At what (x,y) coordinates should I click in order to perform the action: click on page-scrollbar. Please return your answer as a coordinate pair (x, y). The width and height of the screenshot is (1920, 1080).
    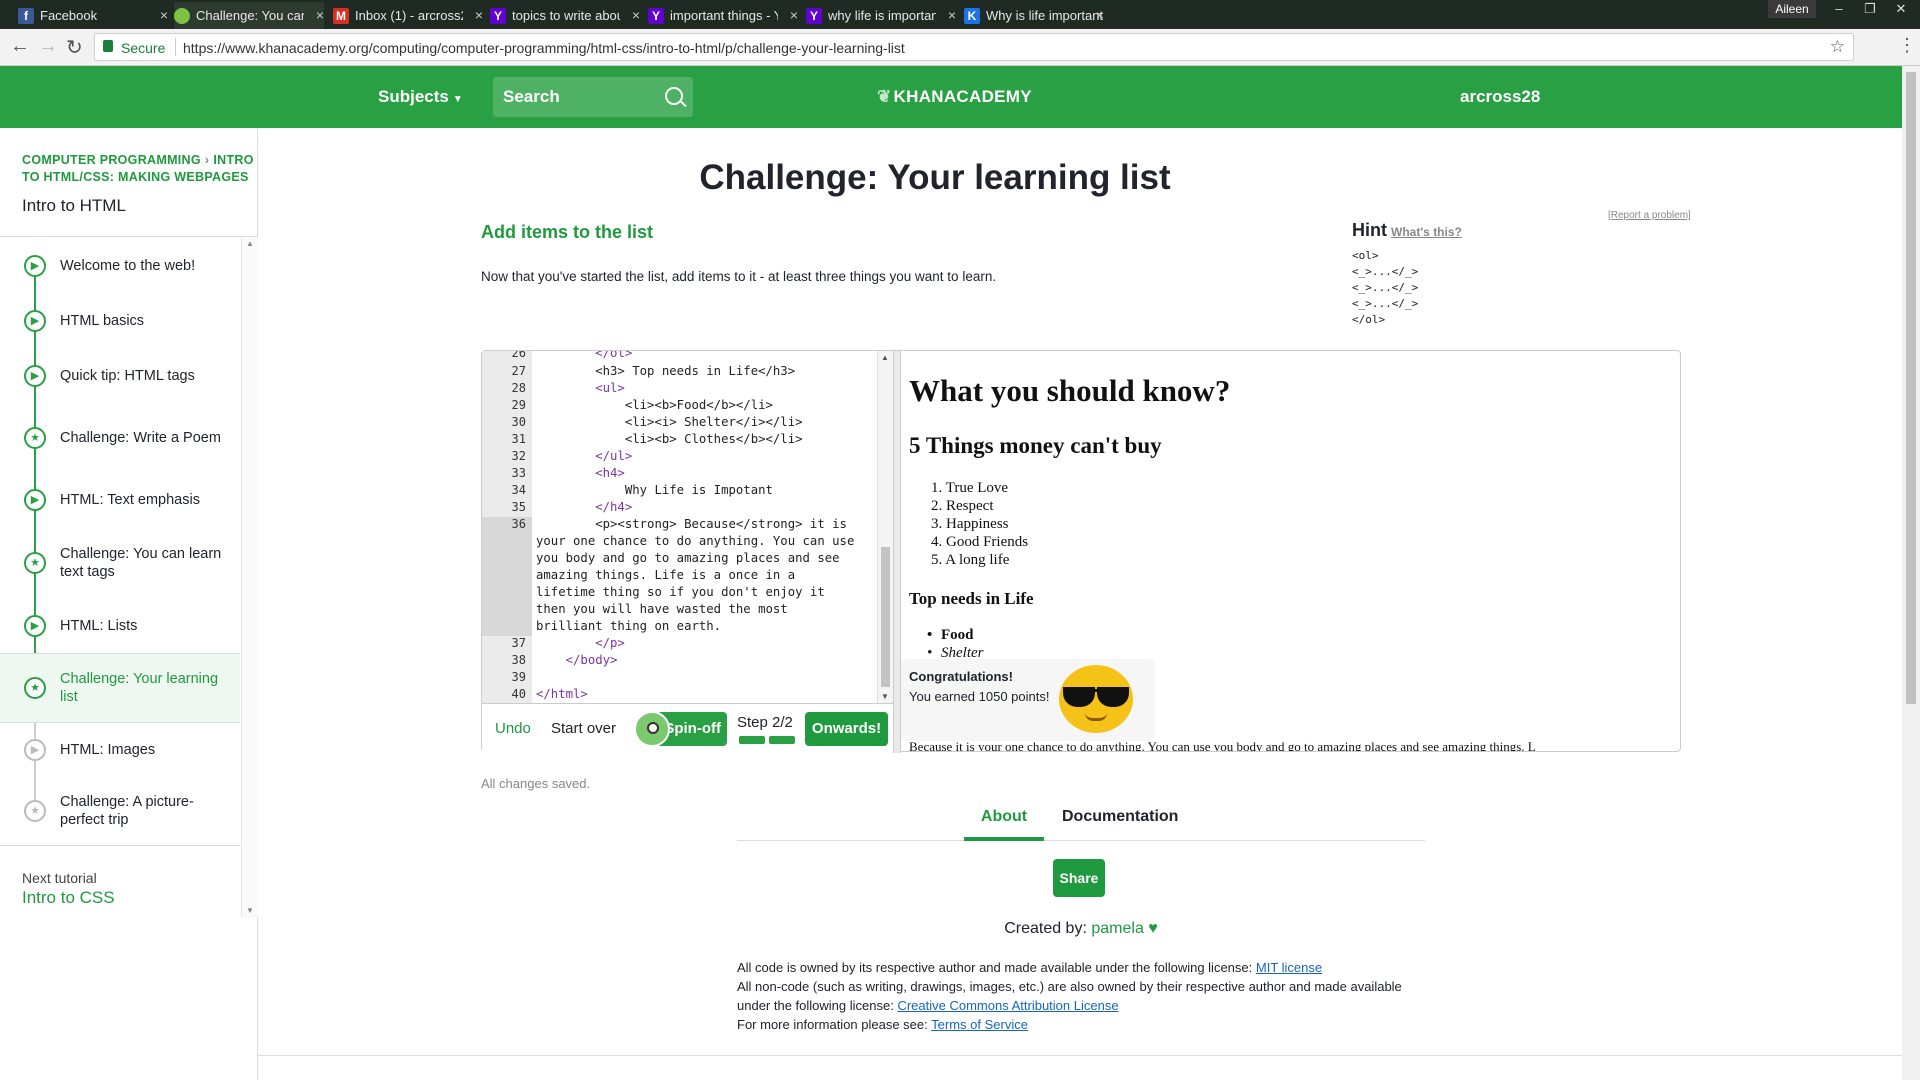
    Looking at the image, I should click on (1911, 573).